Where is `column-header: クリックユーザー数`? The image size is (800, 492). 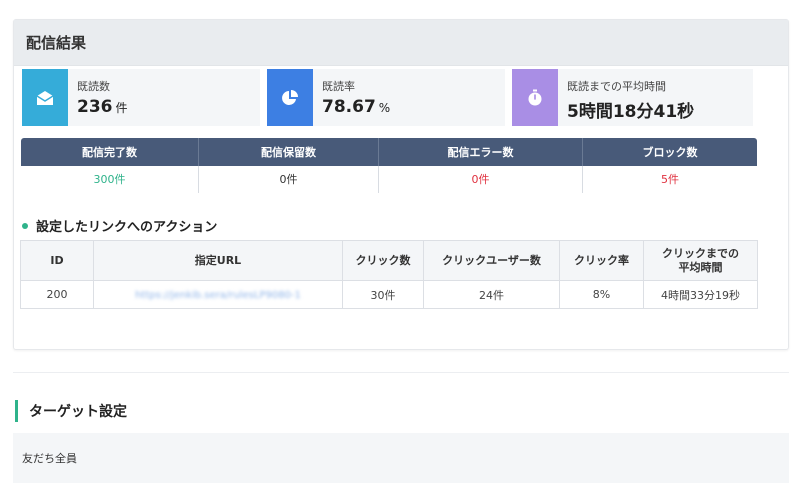 column-header: クリックユーザー数 is located at coordinates (491, 260).